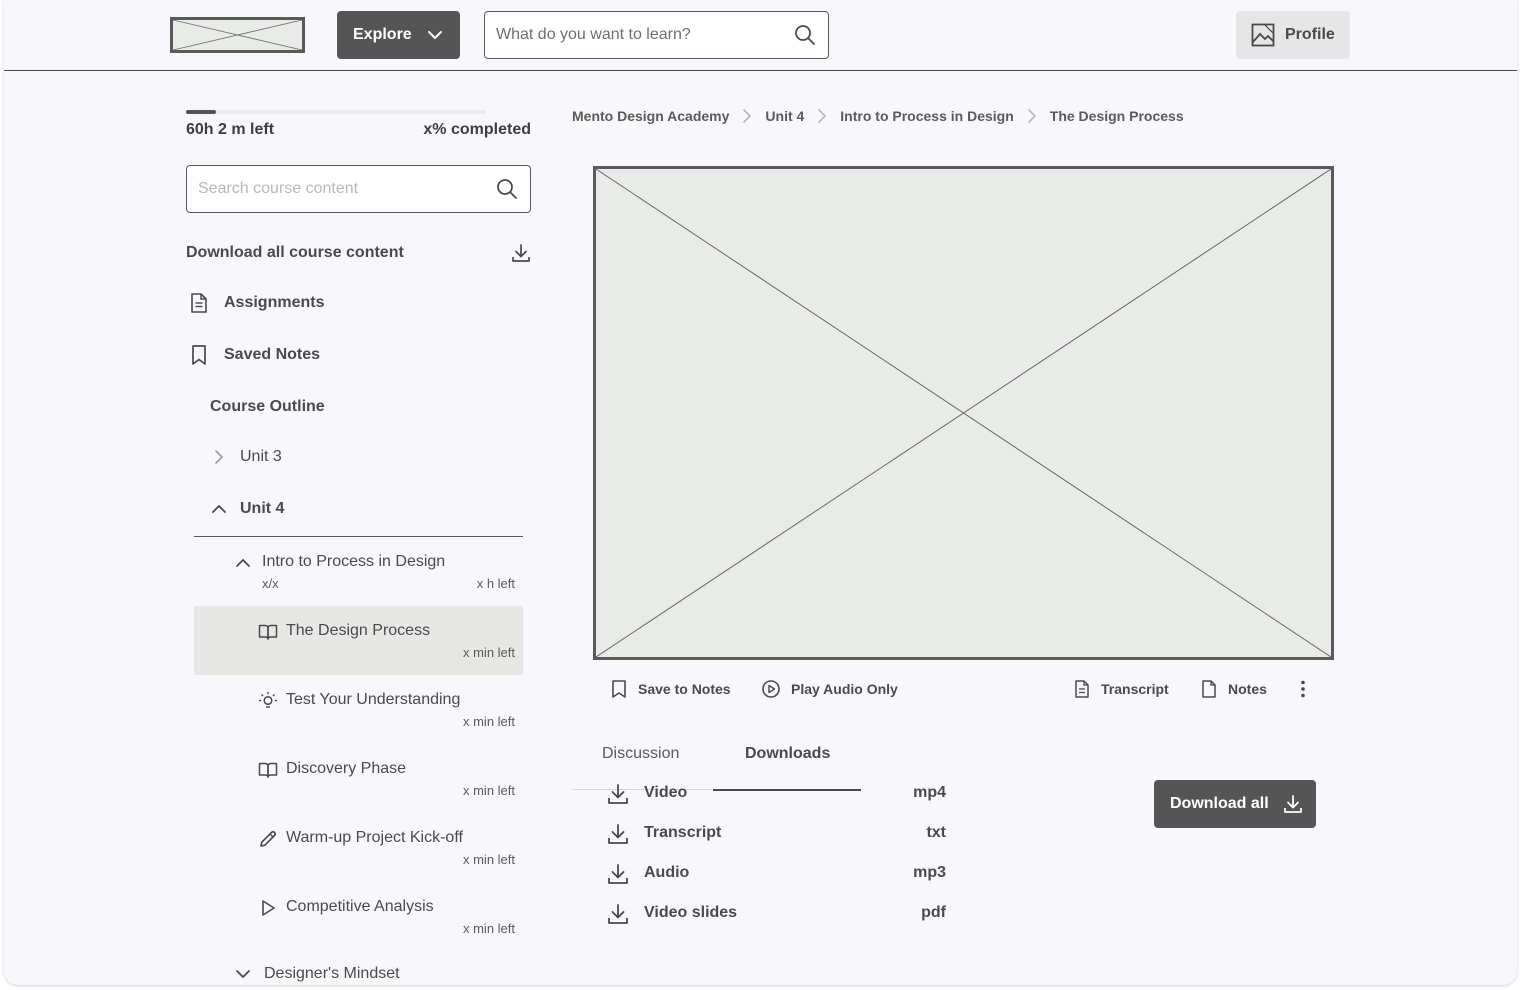  Describe the element at coordinates (358, 536) in the screenshot. I see `unit-divider` at that location.